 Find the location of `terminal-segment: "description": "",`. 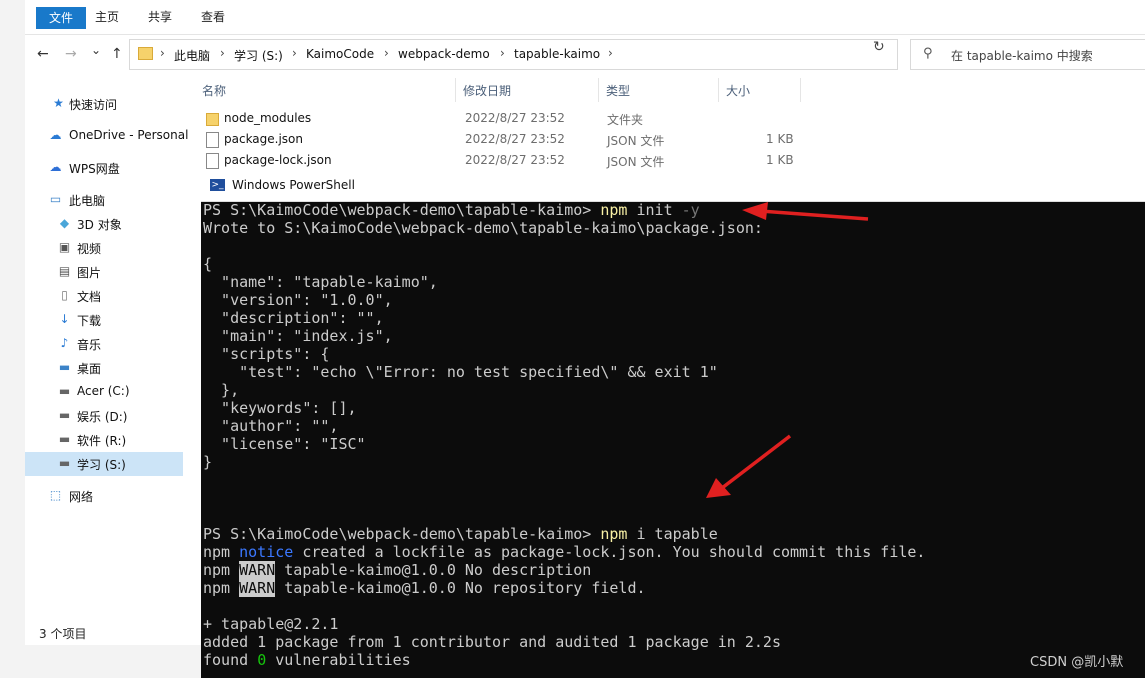

terminal-segment: "description": "", is located at coordinates (293, 318).